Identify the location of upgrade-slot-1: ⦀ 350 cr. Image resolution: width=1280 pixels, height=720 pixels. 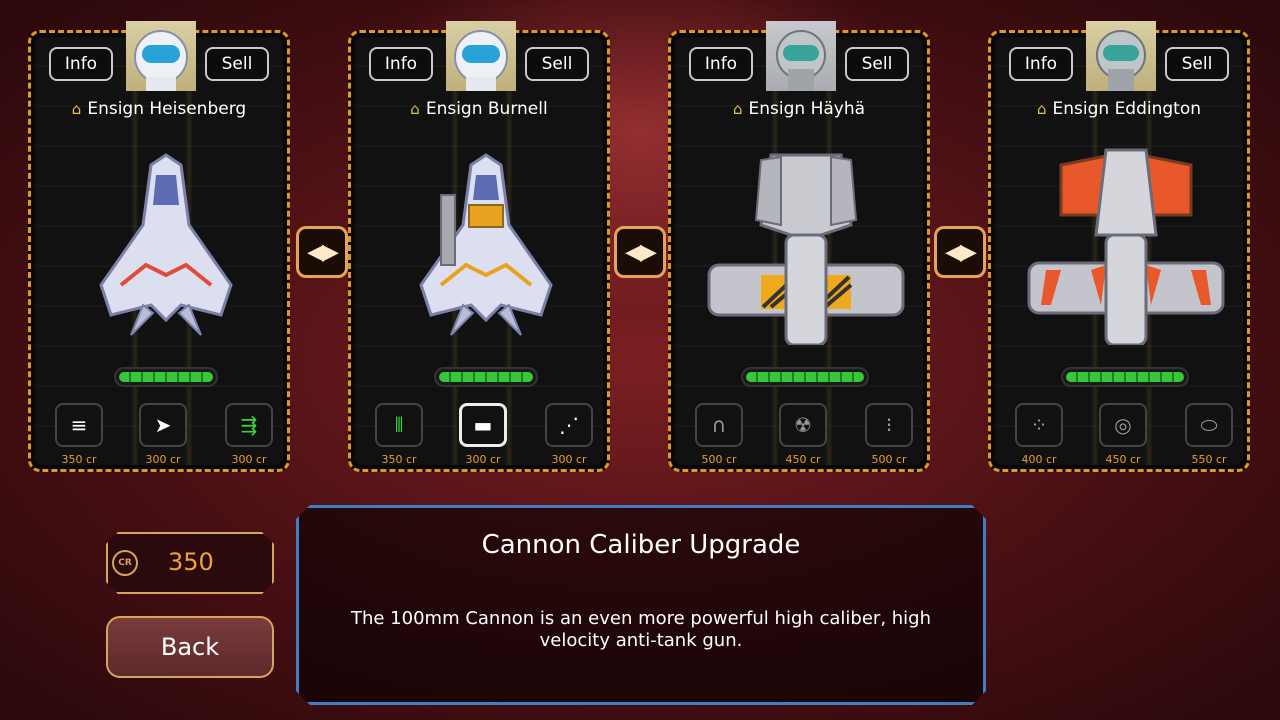
(399, 434).